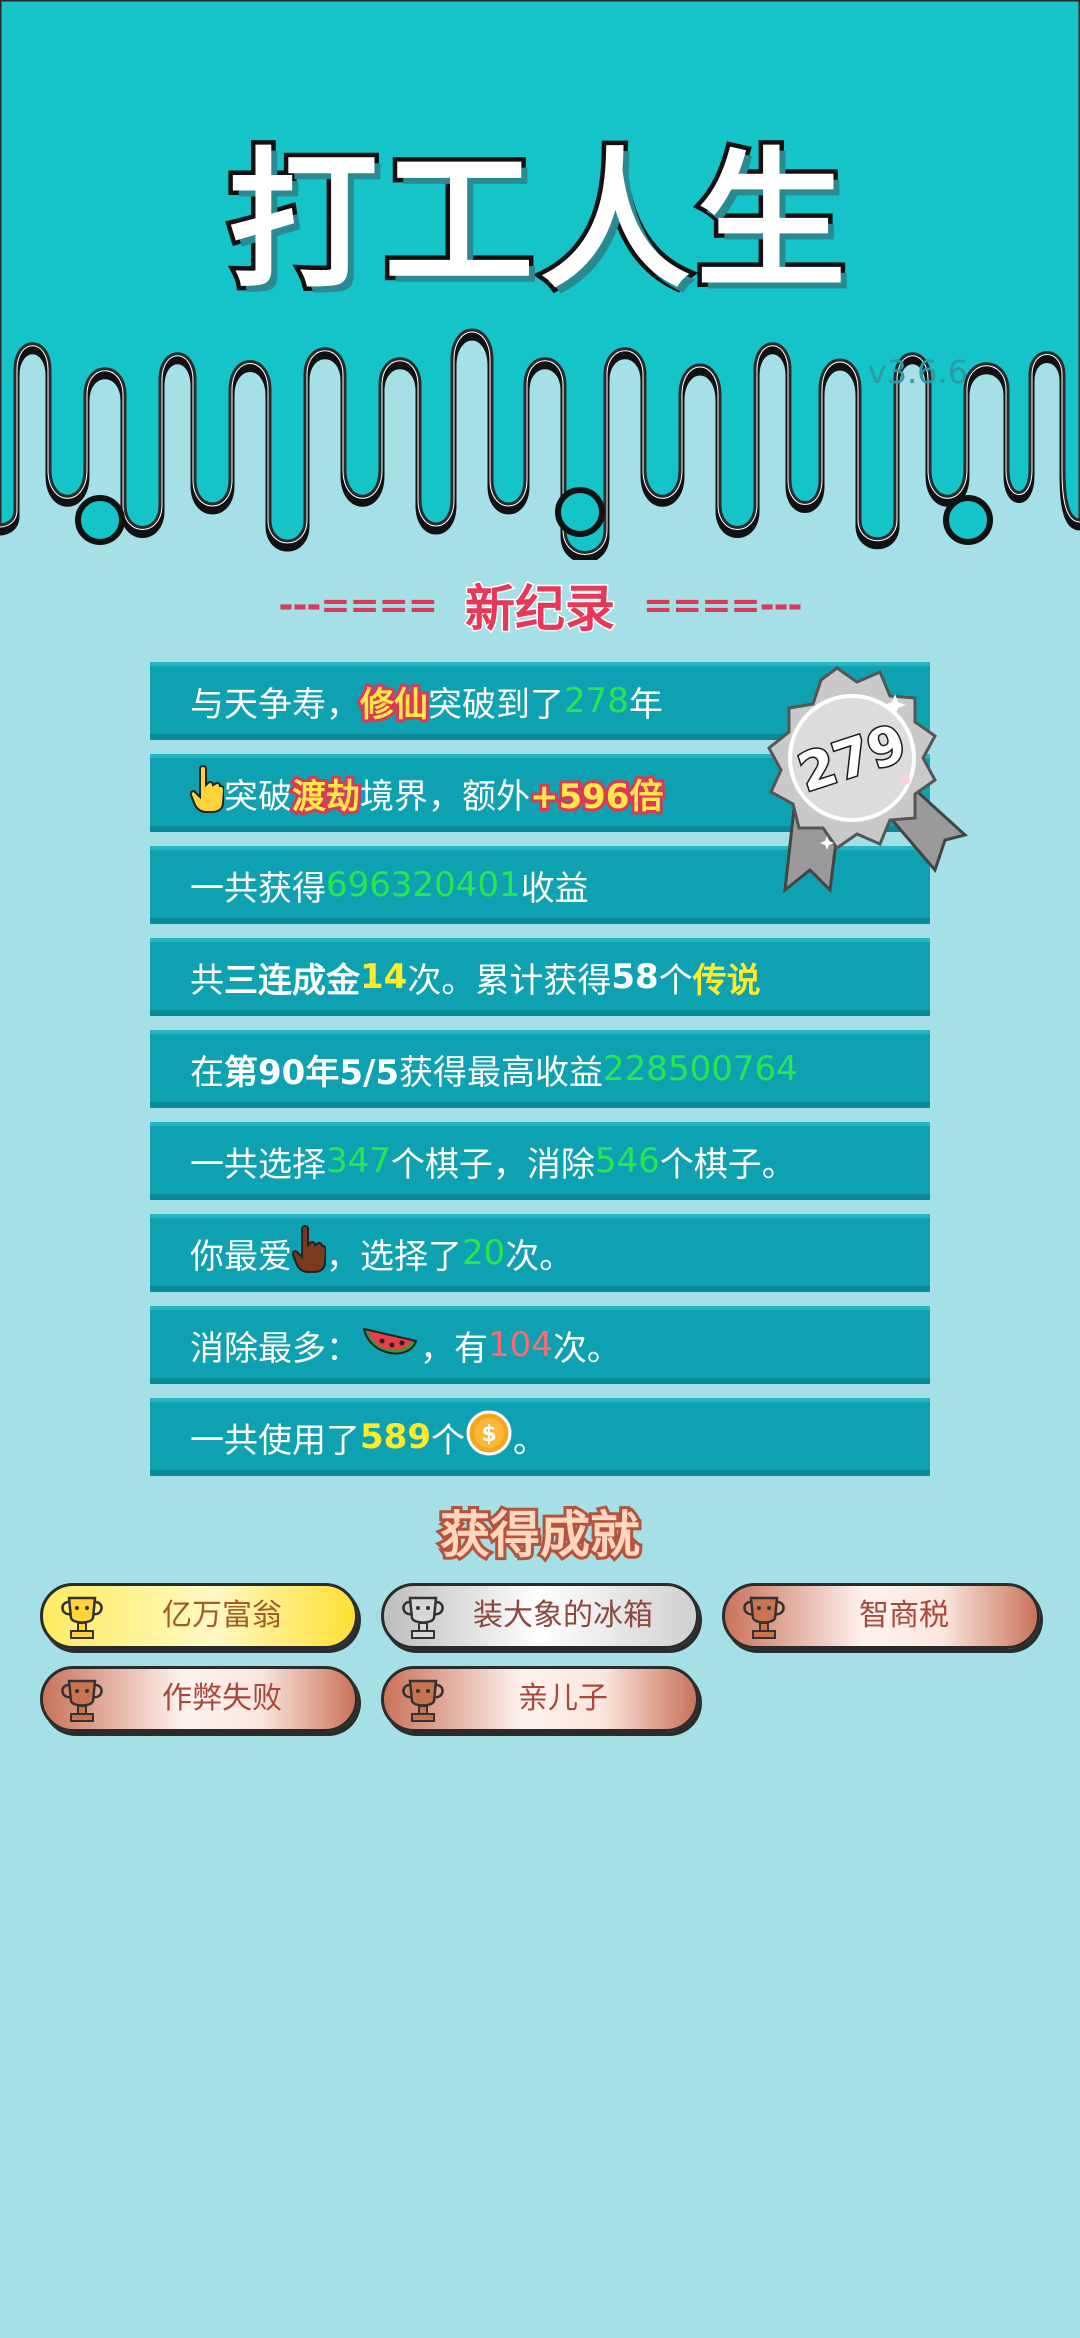  Describe the element at coordinates (722, 605) in the screenshot. I see `record-dashes-right: ====---` at that location.